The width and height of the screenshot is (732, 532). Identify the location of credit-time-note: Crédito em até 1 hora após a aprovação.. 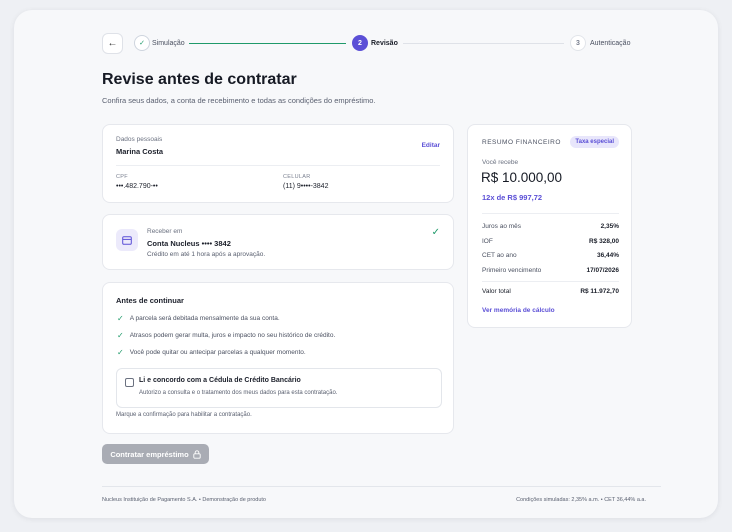
(206, 254).